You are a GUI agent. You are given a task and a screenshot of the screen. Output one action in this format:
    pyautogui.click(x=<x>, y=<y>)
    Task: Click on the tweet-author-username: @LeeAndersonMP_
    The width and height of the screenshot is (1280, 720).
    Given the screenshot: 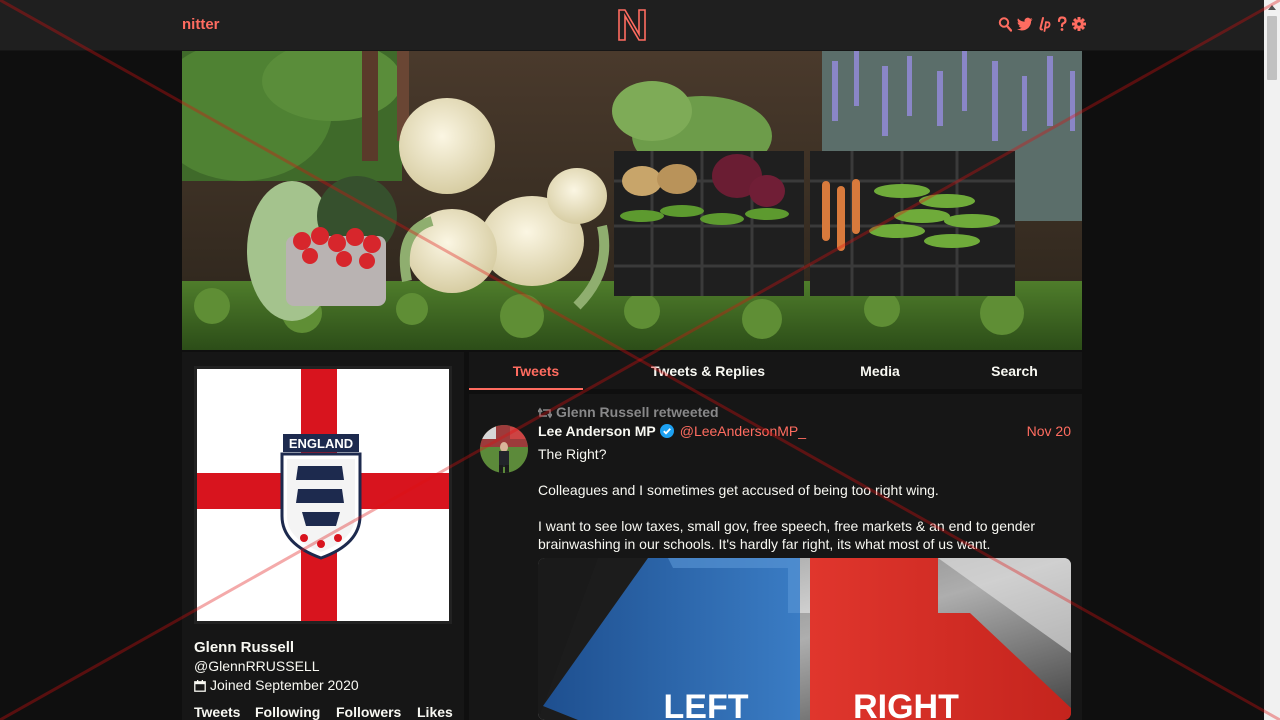 What is the action you would take?
    pyautogui.click(x=743, y=431)
    